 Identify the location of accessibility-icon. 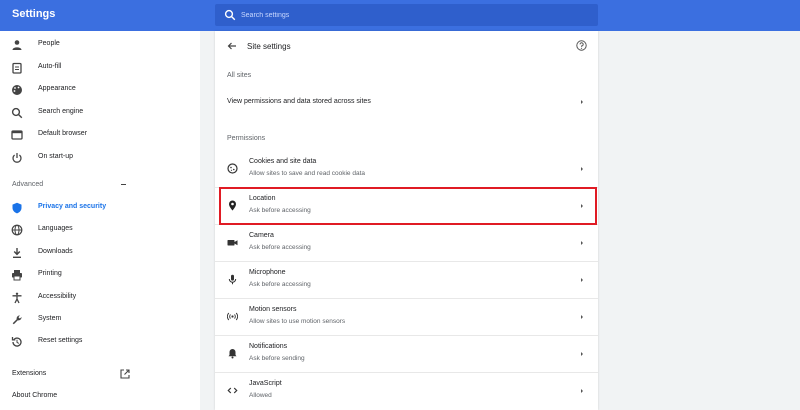
(17, 298).